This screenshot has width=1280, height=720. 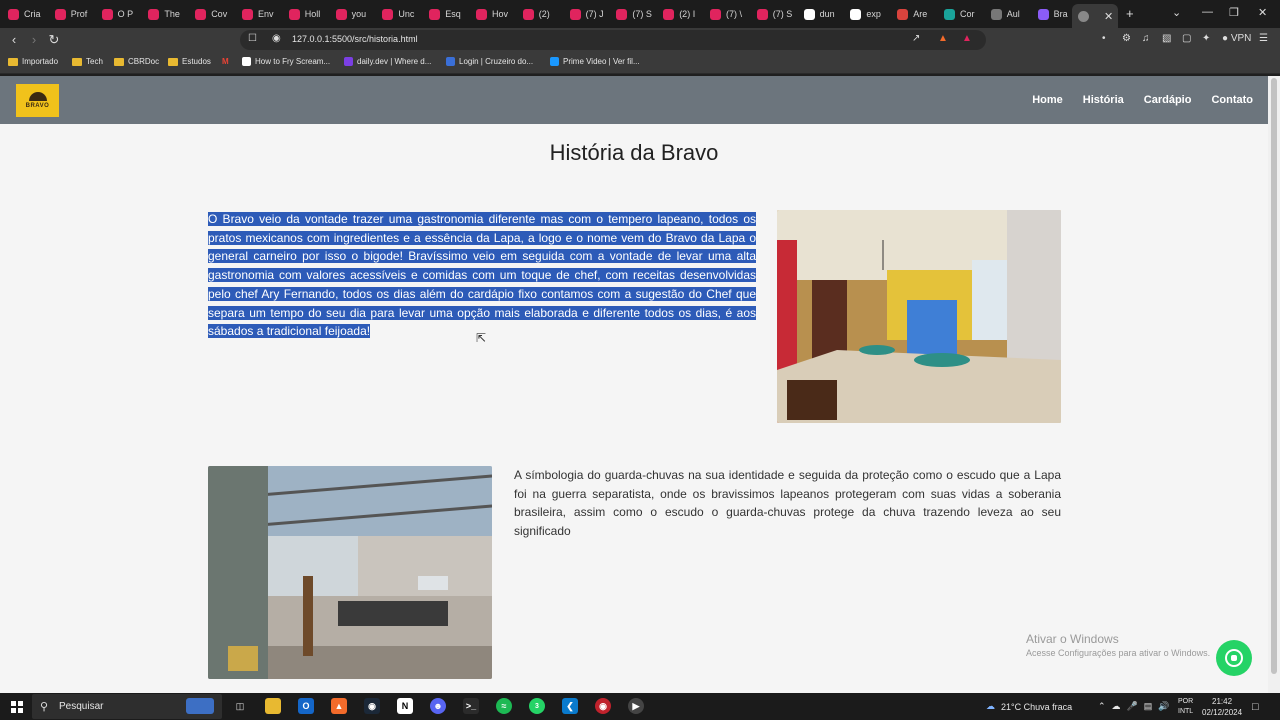 What do you see at coordinates (453, 14) in the screenshot?
I see `tab-label: Esq` at bounding box center [453, 14].